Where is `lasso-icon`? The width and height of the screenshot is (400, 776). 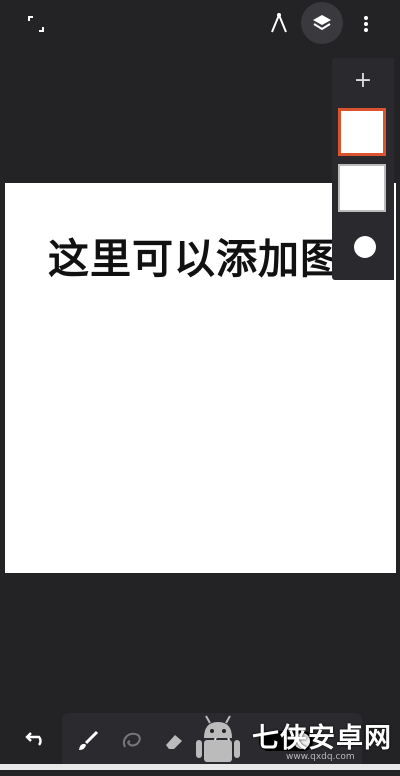 lasso-icon is located at coordinates (132, 741).